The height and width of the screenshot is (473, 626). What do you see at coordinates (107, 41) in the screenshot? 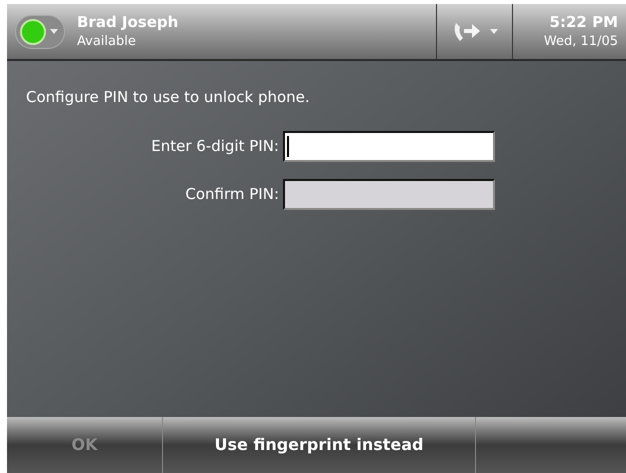
I see `presence-status: Available` at bounding box center [107, 41].